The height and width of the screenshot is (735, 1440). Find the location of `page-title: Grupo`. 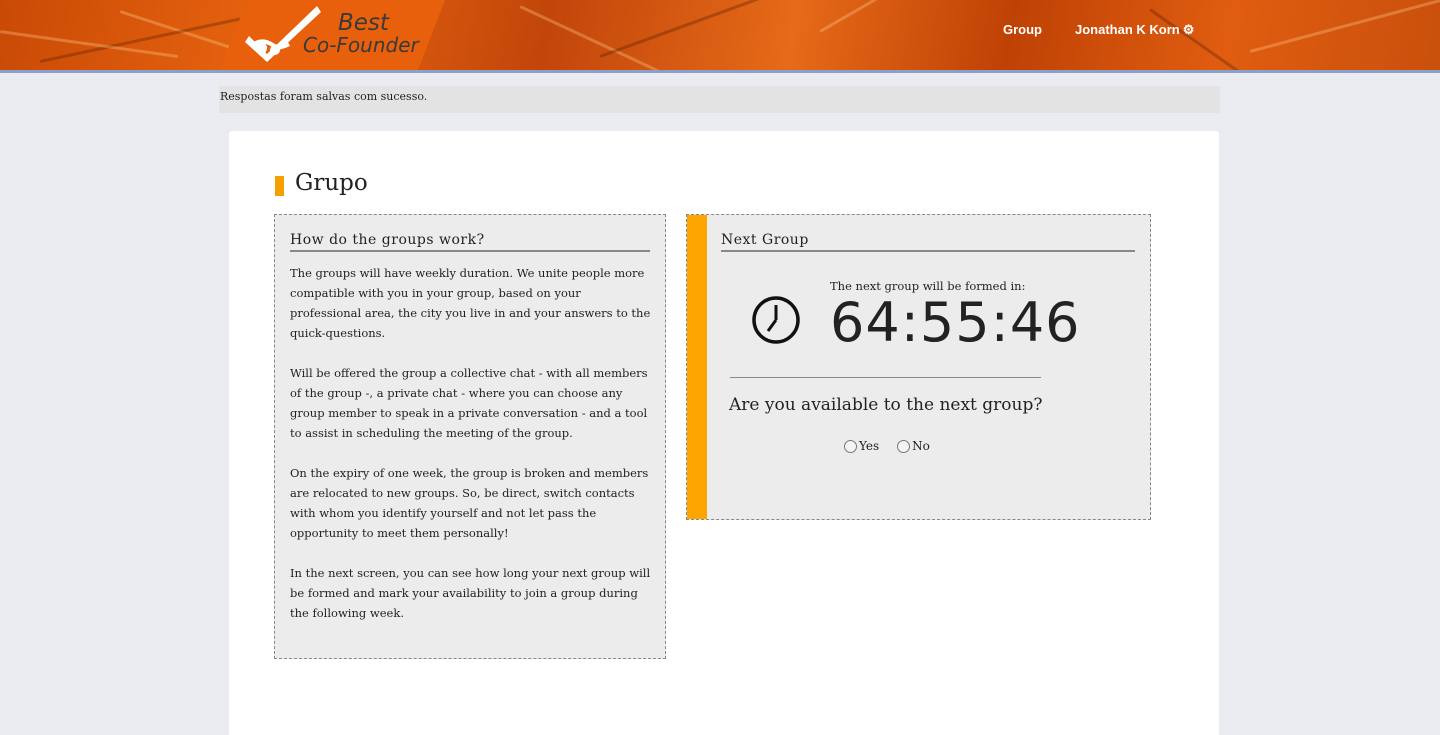

page-title: Grupo is located at coordinates (331, 183).